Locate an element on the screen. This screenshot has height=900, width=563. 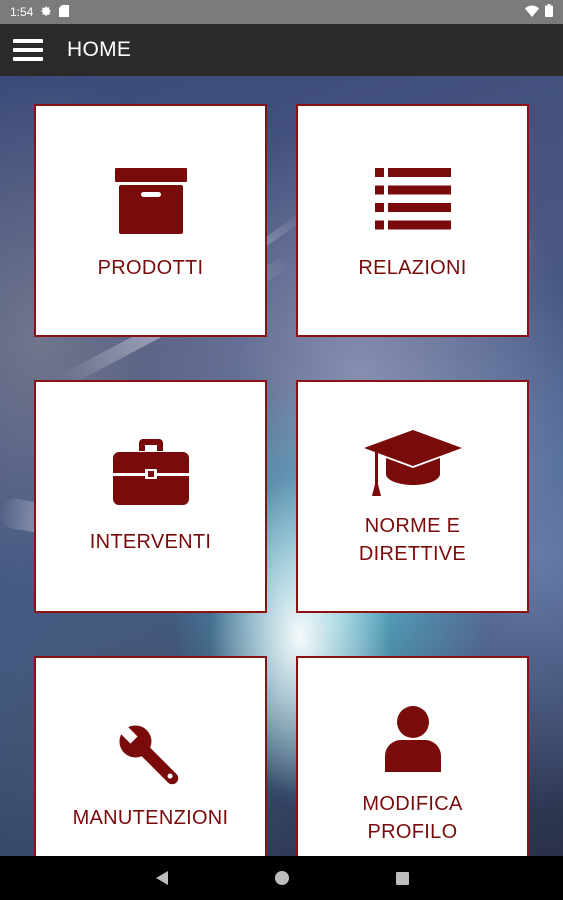
tile-relazioni: RELAZIONI is located at coordinates (412, 220).